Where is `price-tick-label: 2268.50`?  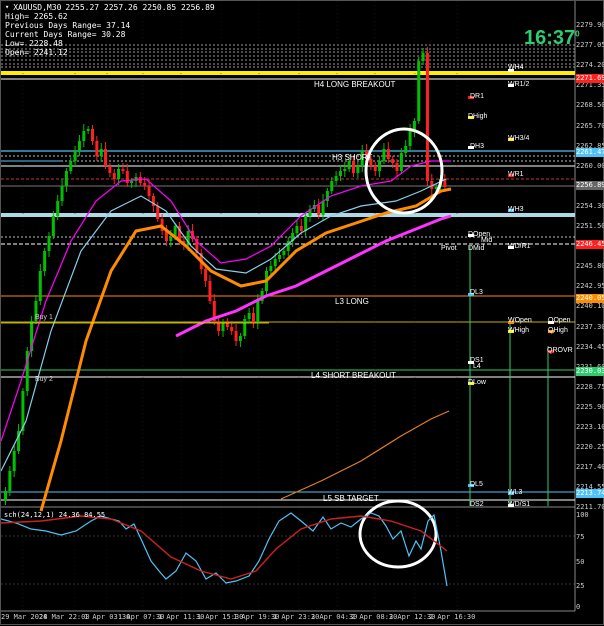 price-tick-label: 2268.50 is located at coordinates (590, 105).